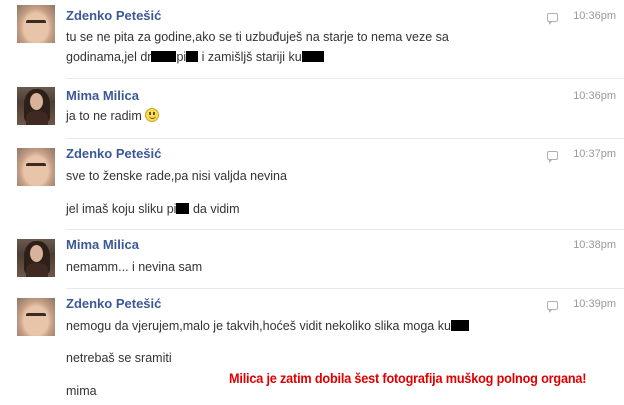  What do you see at coordinates (594, 154) in the screenshot?
I see `message-time: 10:37pm` at bounding box center [594, 154].